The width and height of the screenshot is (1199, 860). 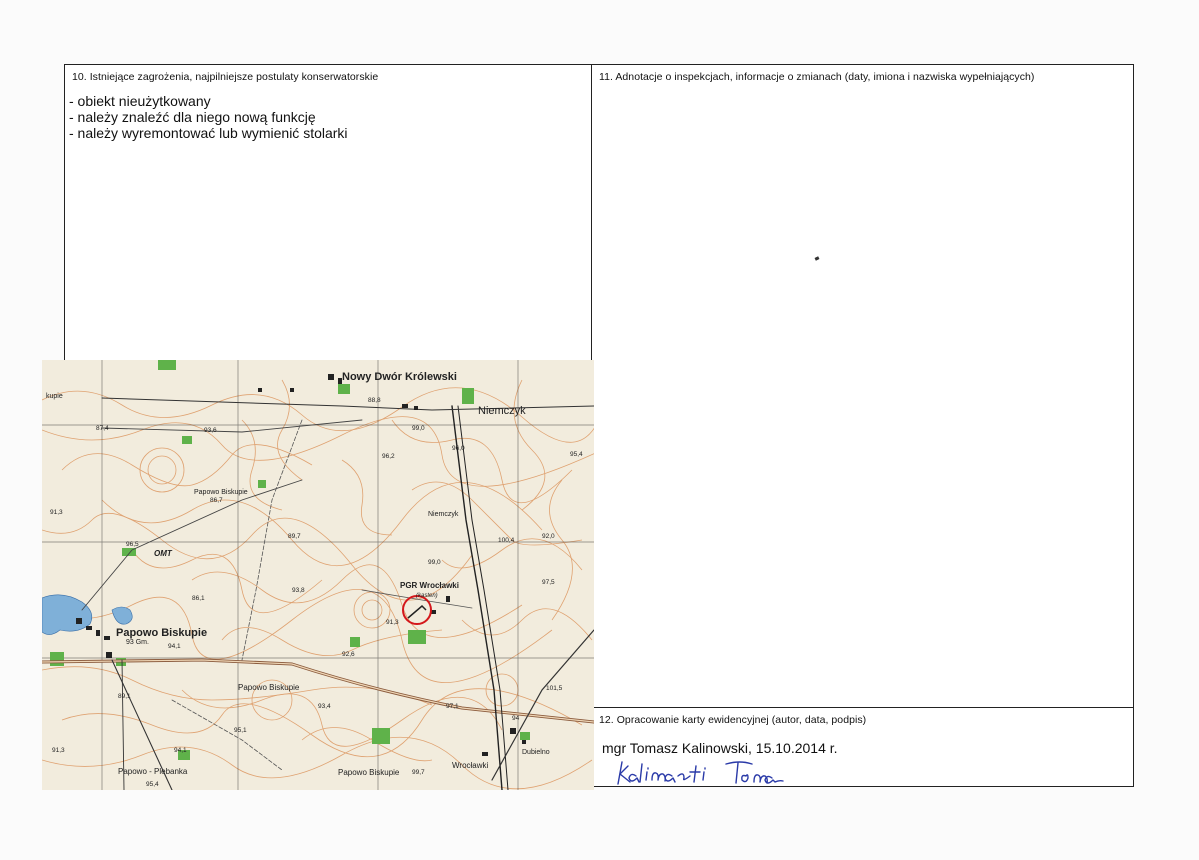 I want to click on elevation-label: 96,0, so click(x=458, y=448).